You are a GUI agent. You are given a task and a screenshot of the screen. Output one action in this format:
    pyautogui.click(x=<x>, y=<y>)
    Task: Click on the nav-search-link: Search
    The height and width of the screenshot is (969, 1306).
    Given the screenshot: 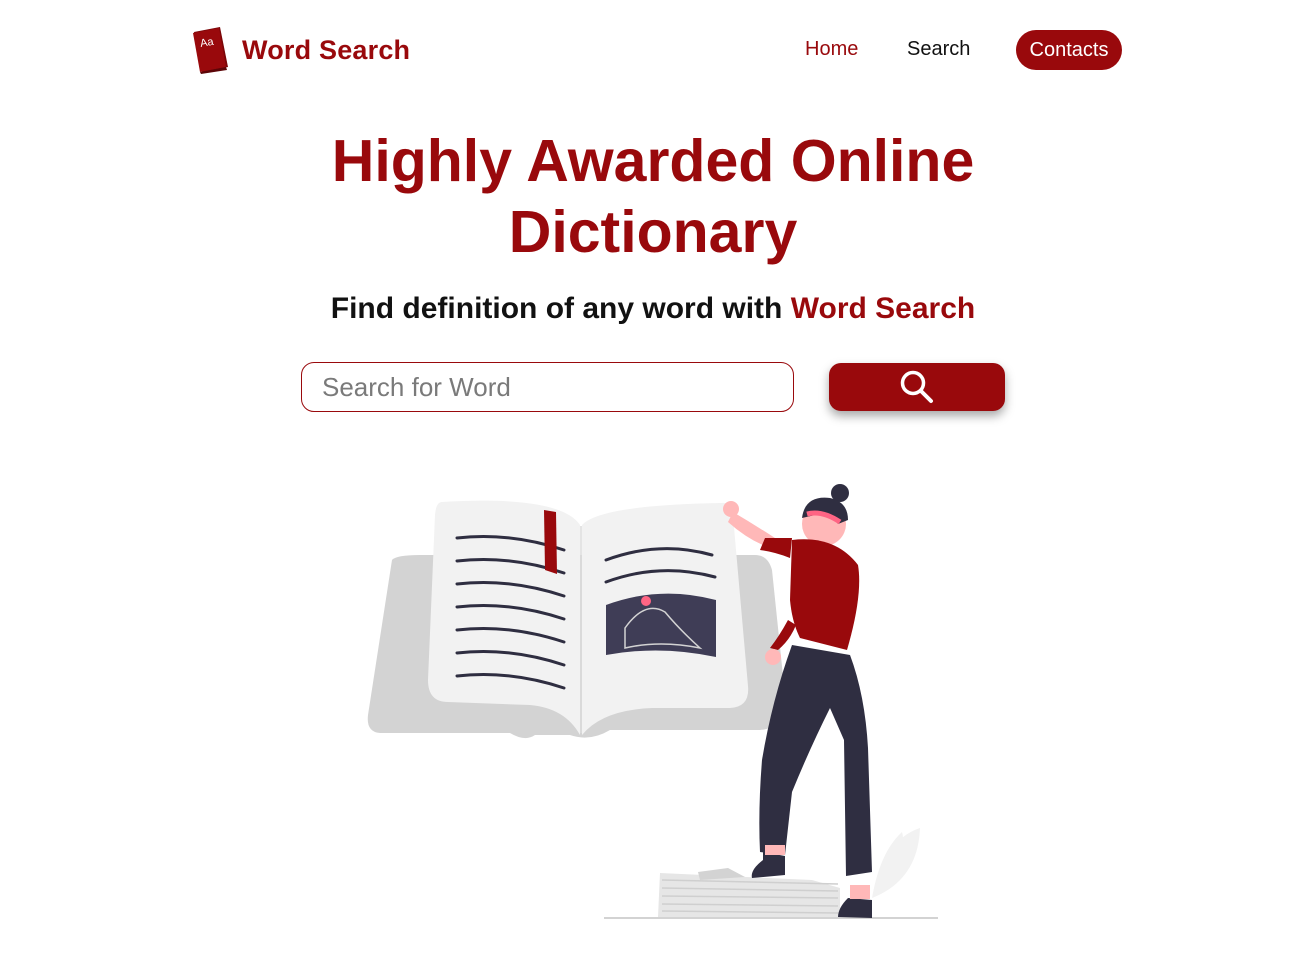 What is the action you would take?
    pyautogui.click(x=938, y=49)
    